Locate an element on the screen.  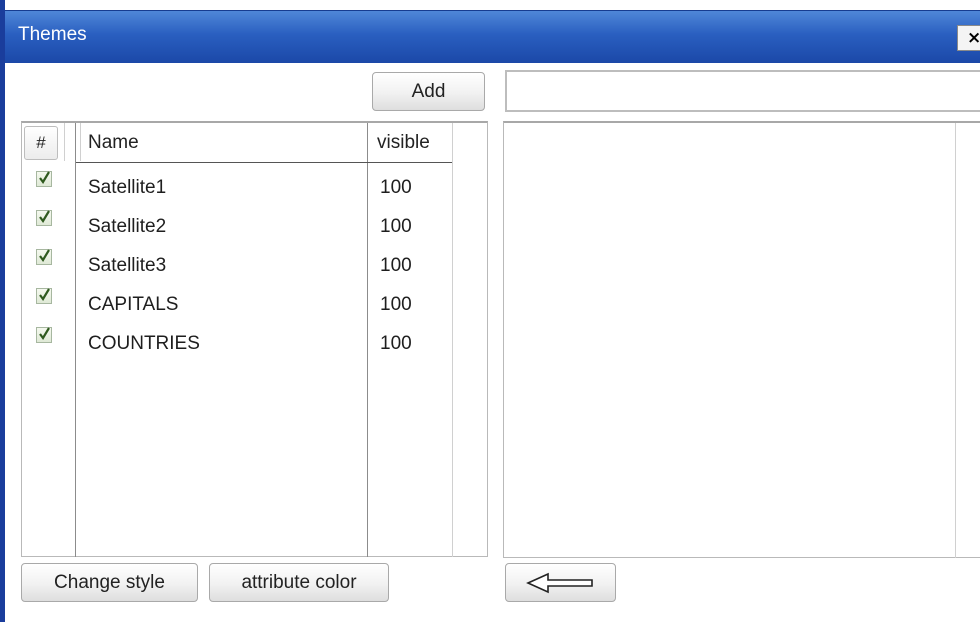
window-title: Themes is located at coordinates (52, 34).